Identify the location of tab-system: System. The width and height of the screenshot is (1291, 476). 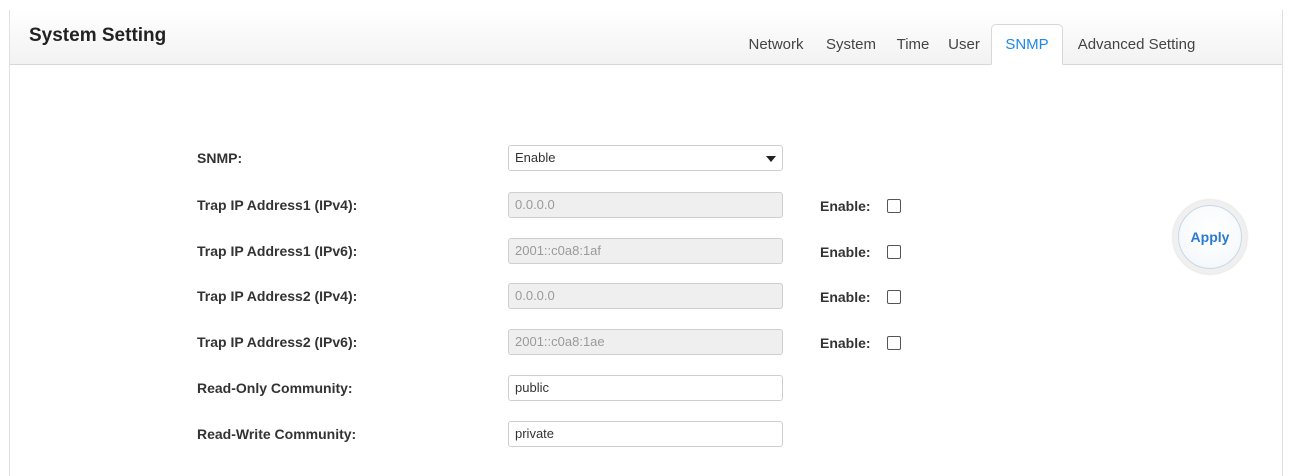
(851, 44).